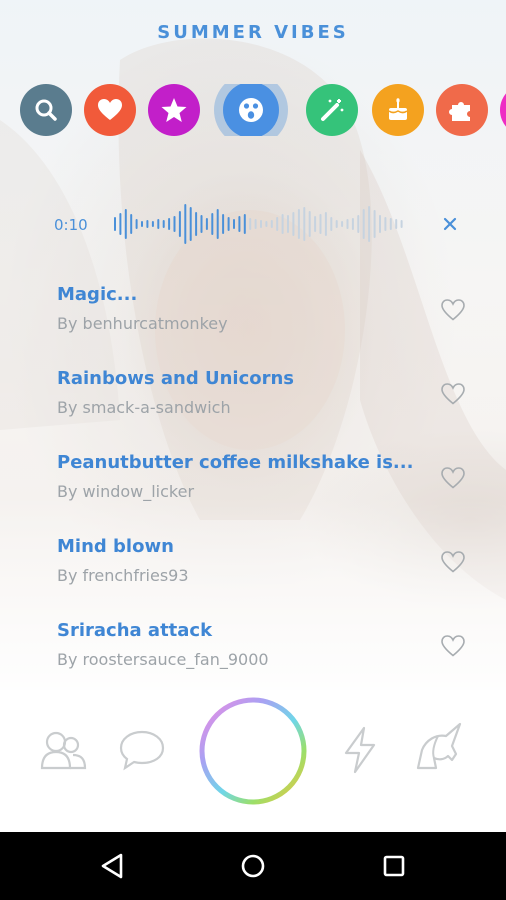 This screenshot has height=900, width=506. I want to click on list-item: Magic... By benhurcatmonkey, so click(253, 315).